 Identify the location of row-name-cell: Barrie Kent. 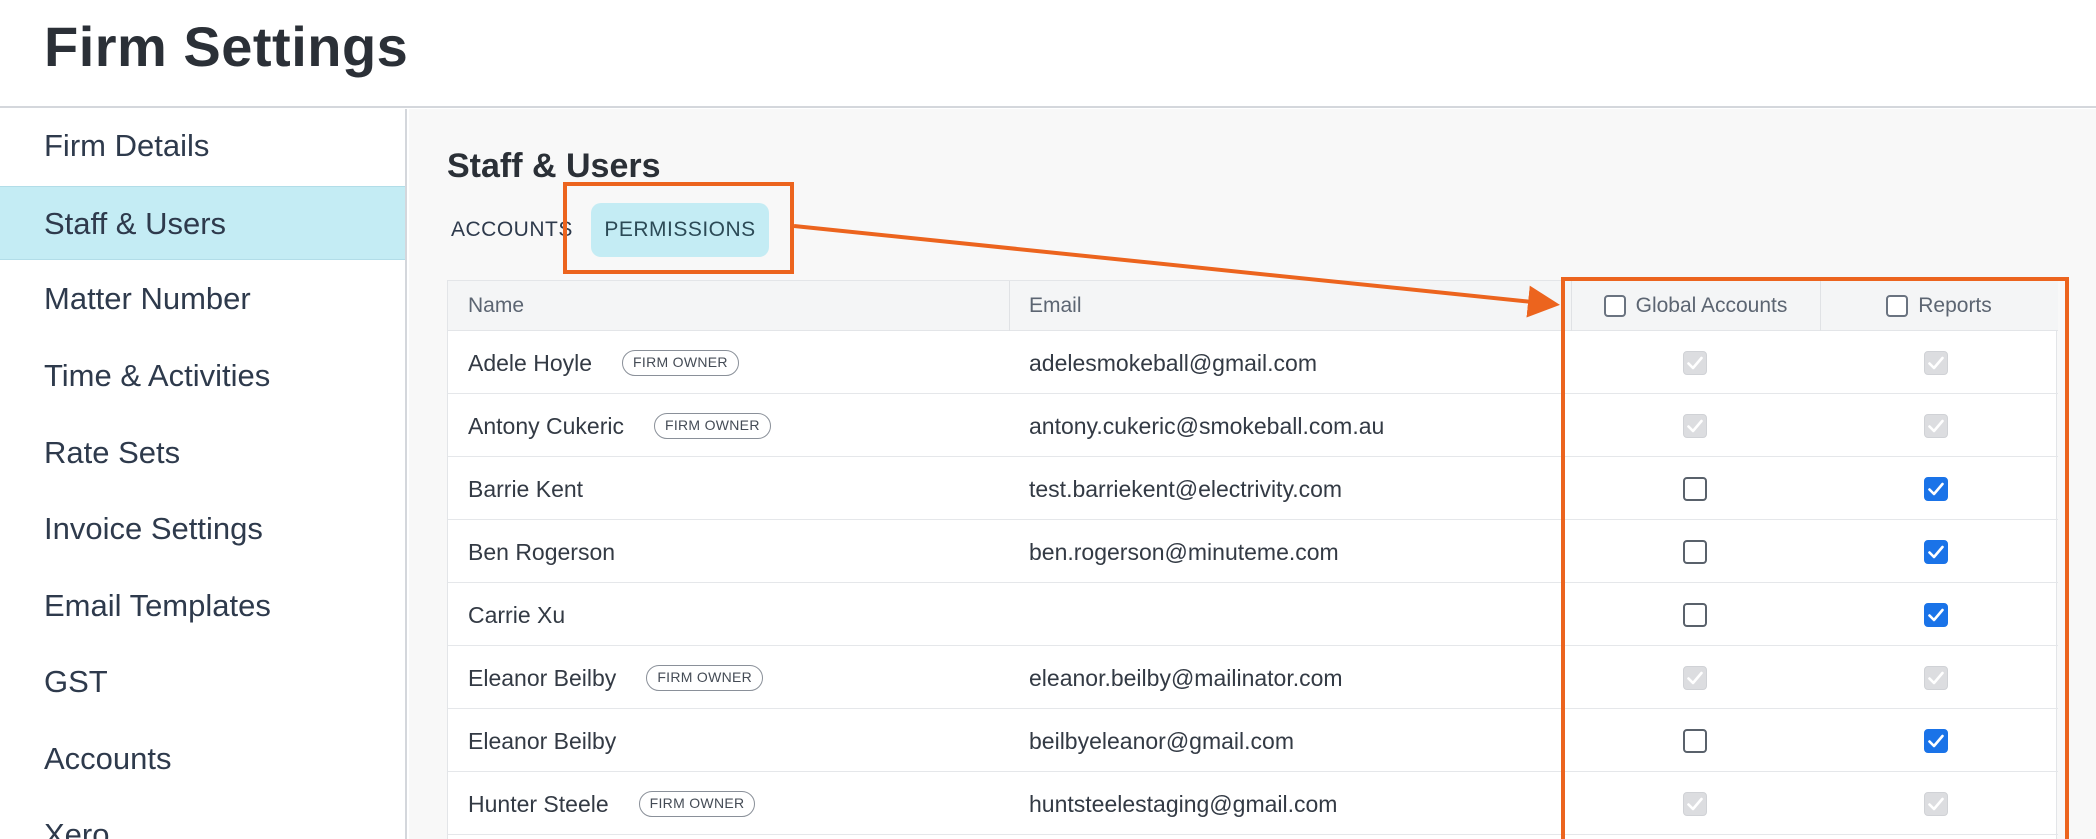
(525, 489).